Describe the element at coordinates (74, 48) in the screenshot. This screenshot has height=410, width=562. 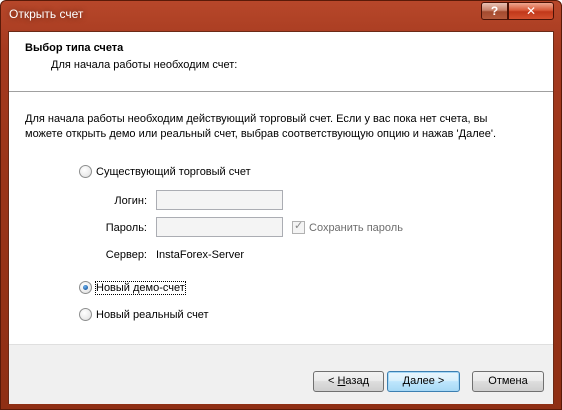
I see `page-title: Выбор типа счета` at that location.